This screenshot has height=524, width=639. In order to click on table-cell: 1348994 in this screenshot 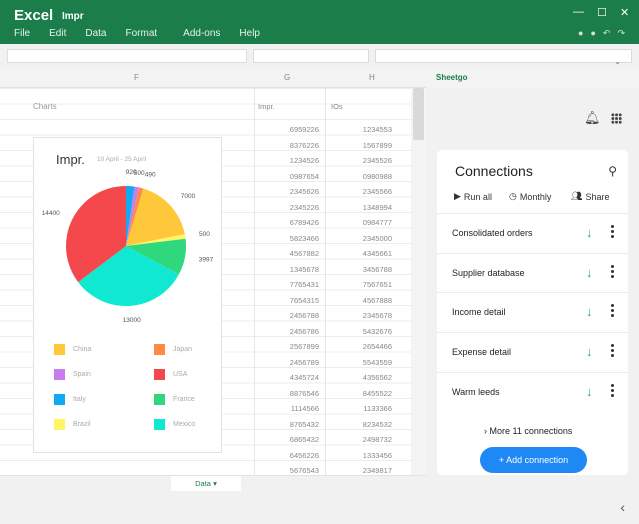, I will do `click(361, 208)`.